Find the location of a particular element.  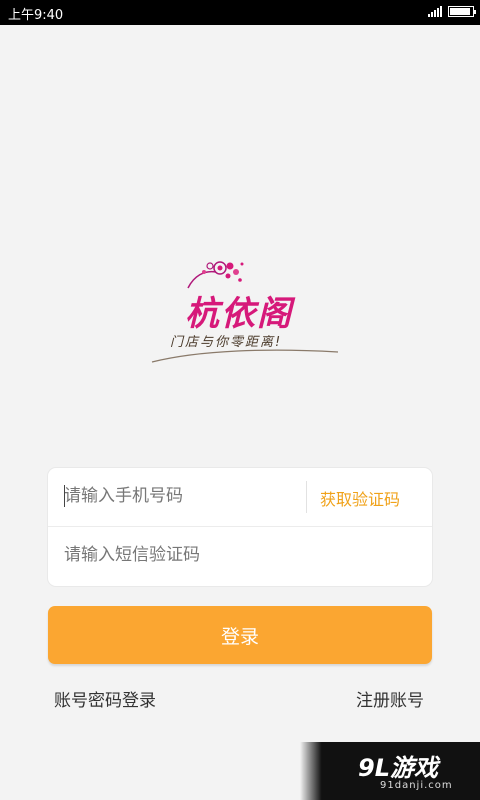

code-row is located at coordinates (240, 556).